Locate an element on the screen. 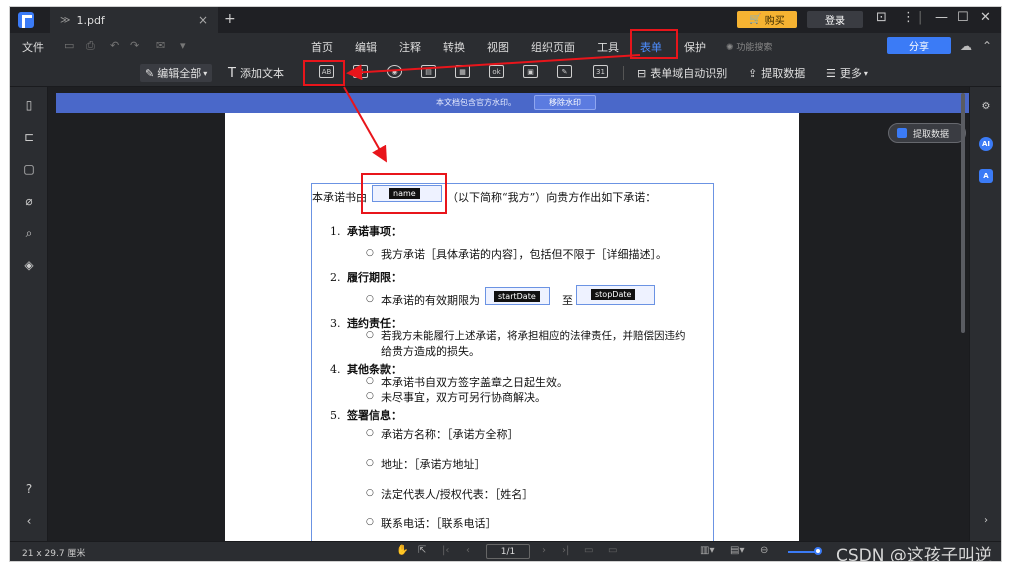  annotation-arrows is located at coordinates (492, 108).